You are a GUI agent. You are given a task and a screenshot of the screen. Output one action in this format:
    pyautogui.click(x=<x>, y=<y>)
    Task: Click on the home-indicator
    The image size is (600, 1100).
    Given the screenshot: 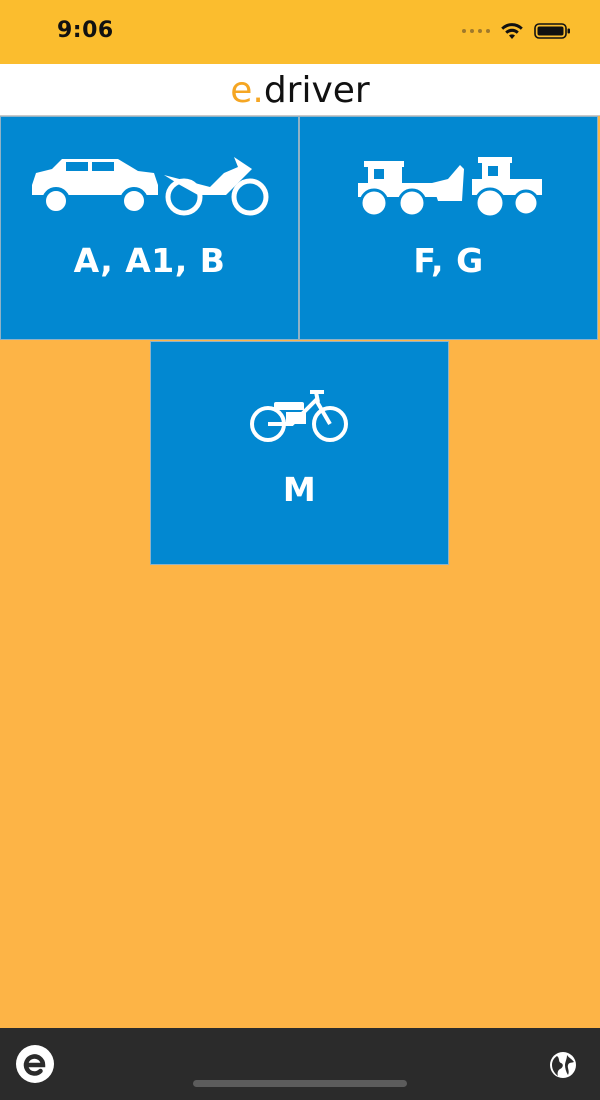 What is the action you would take?
    pyautogui.click(x=300, y=1083)
    